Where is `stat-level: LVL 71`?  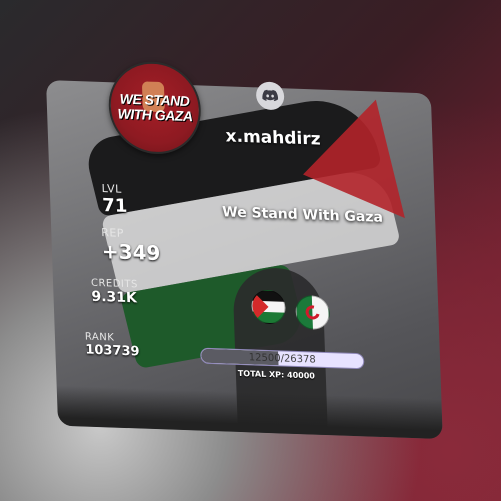 stat-level: LVL 71 is located at coordinates (114, 199).